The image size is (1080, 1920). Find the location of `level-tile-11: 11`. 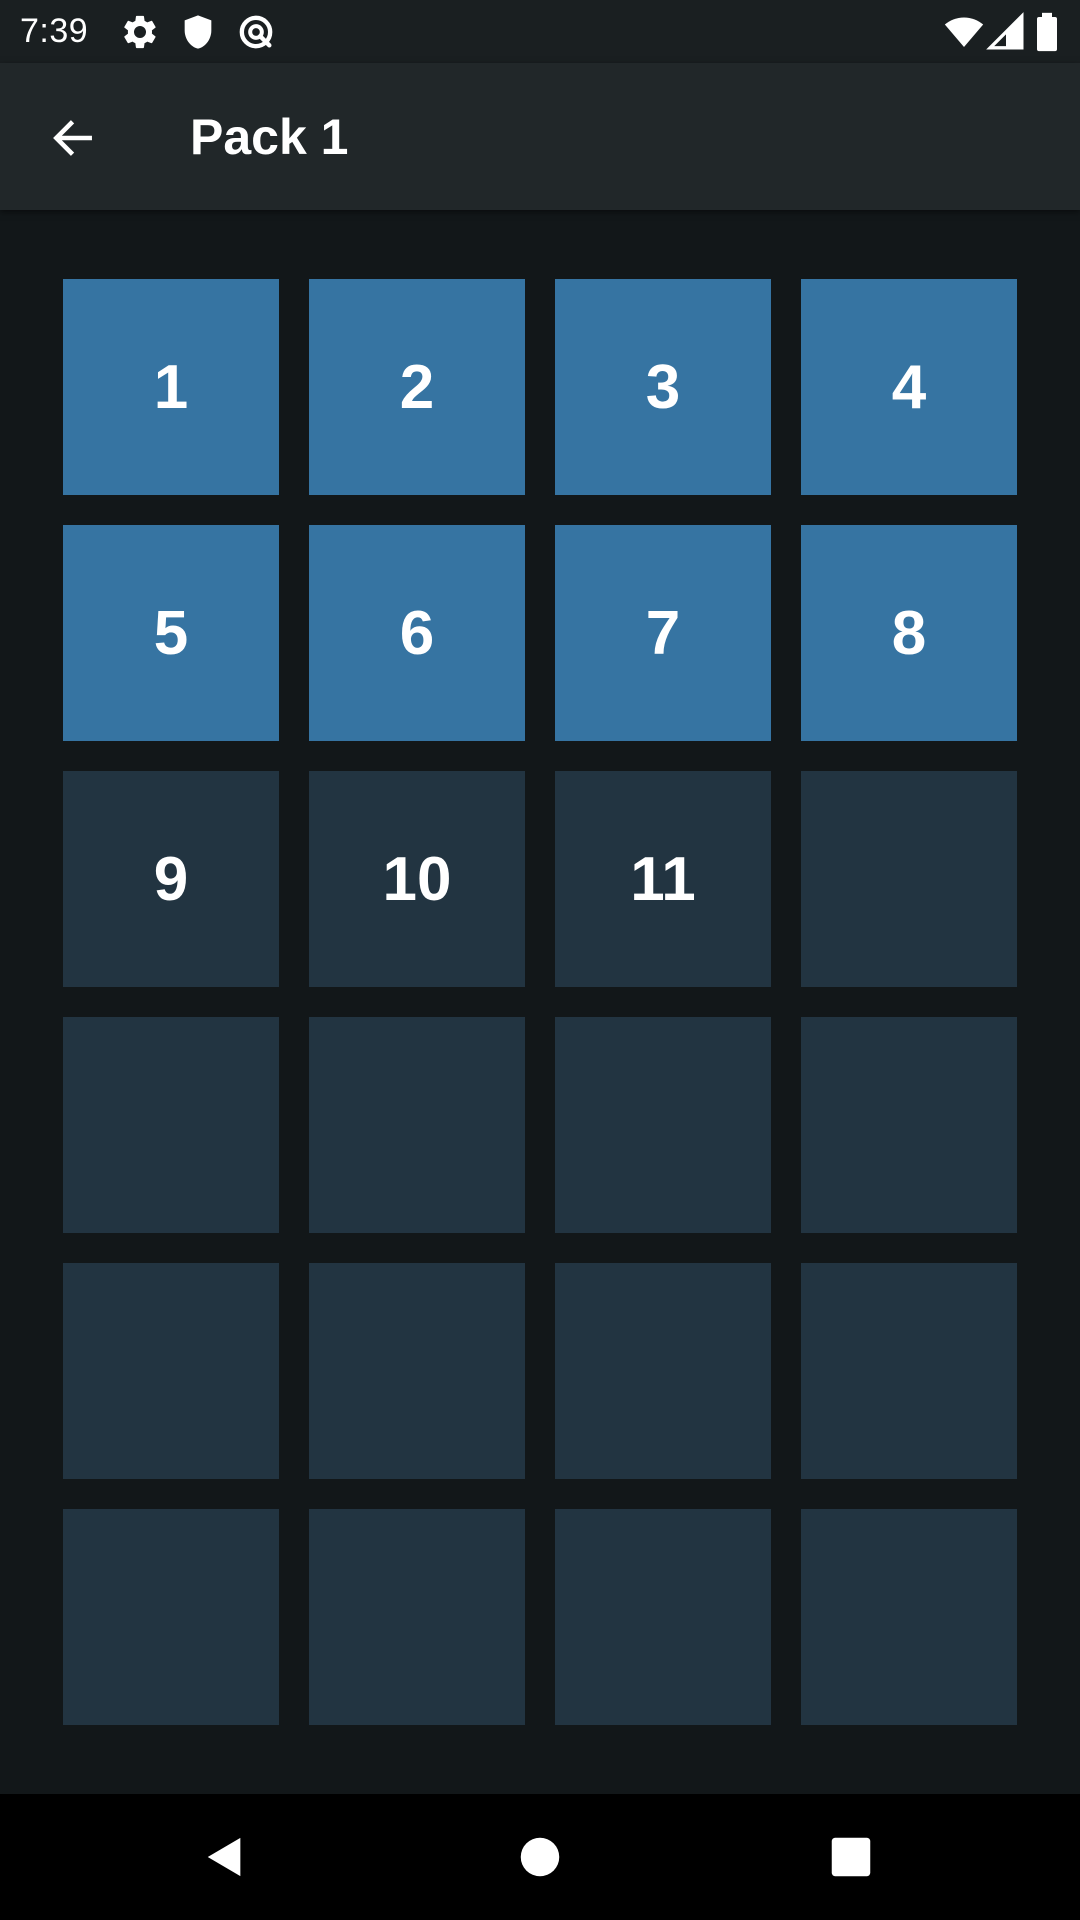

level-tile-11: 11 is located at coordinates (663, 879).